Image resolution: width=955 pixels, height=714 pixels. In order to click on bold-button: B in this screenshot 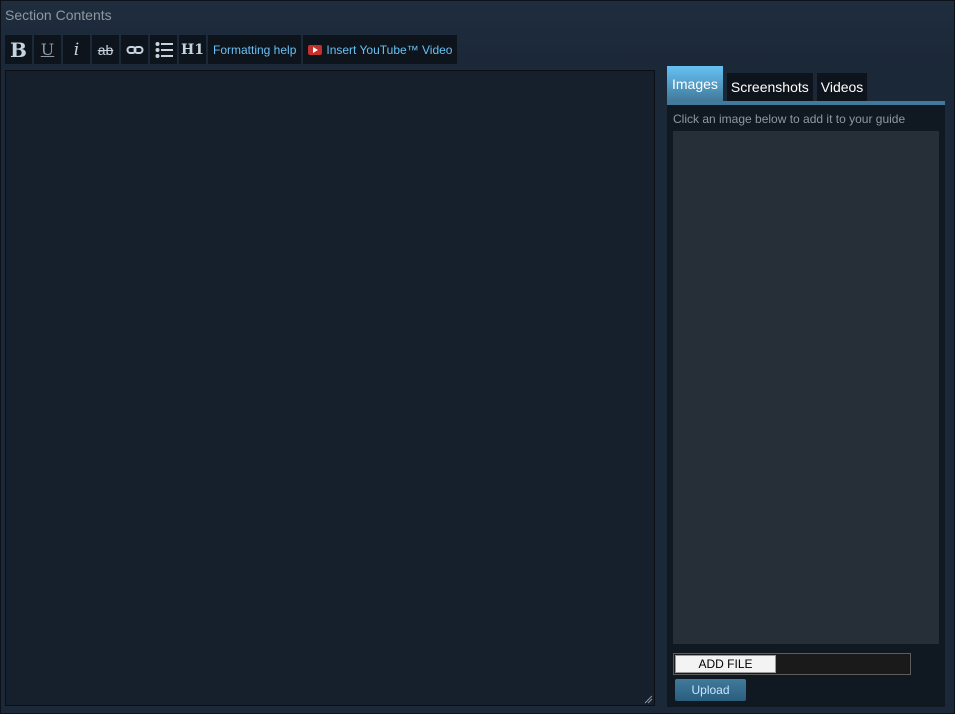, I will do `click(18, 49)`.